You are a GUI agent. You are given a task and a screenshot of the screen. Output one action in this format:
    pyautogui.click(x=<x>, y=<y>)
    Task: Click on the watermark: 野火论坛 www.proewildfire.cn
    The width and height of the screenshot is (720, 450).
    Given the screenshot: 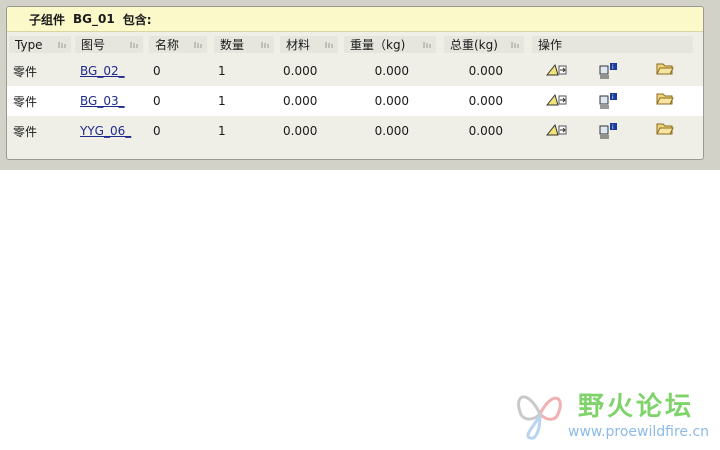 What is the action you would take?
    pyautogui.click(x=612, y=414)
    